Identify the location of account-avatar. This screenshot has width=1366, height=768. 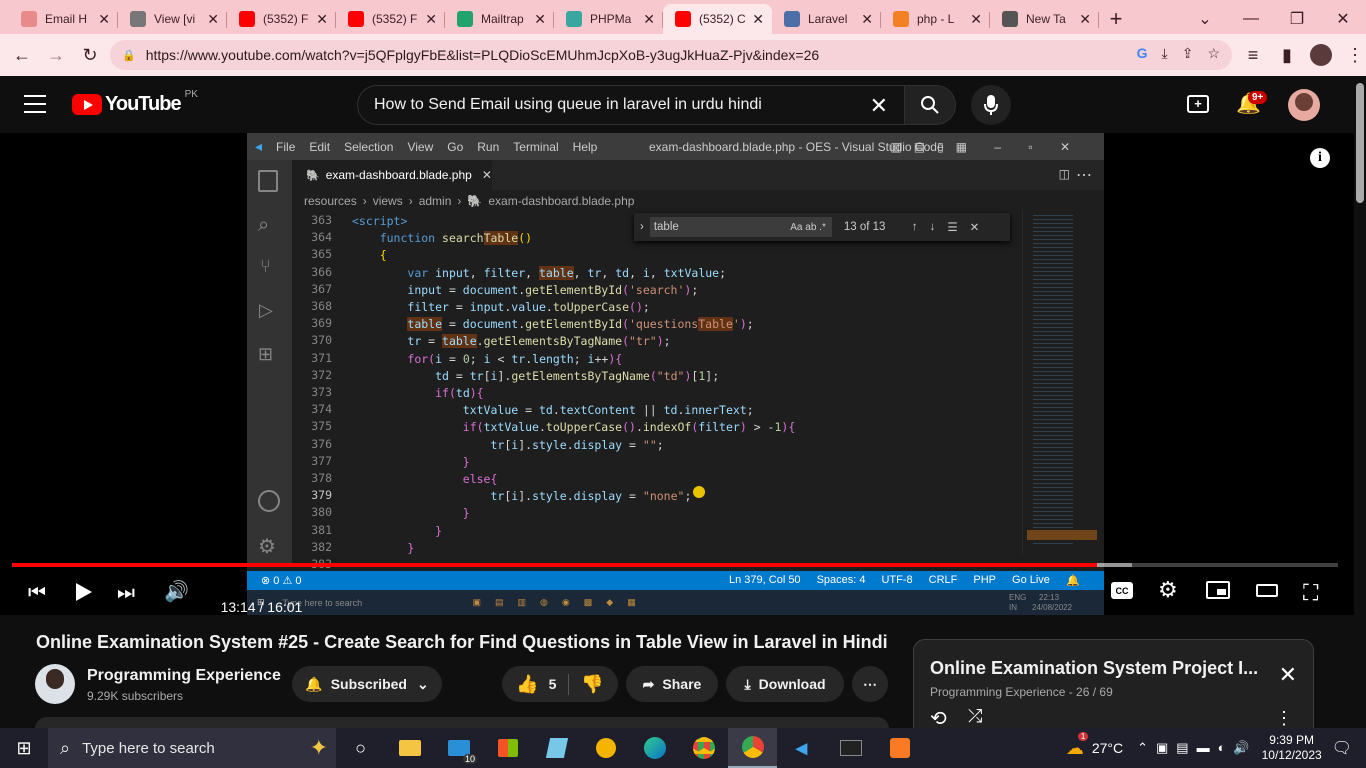
(1304, 105).